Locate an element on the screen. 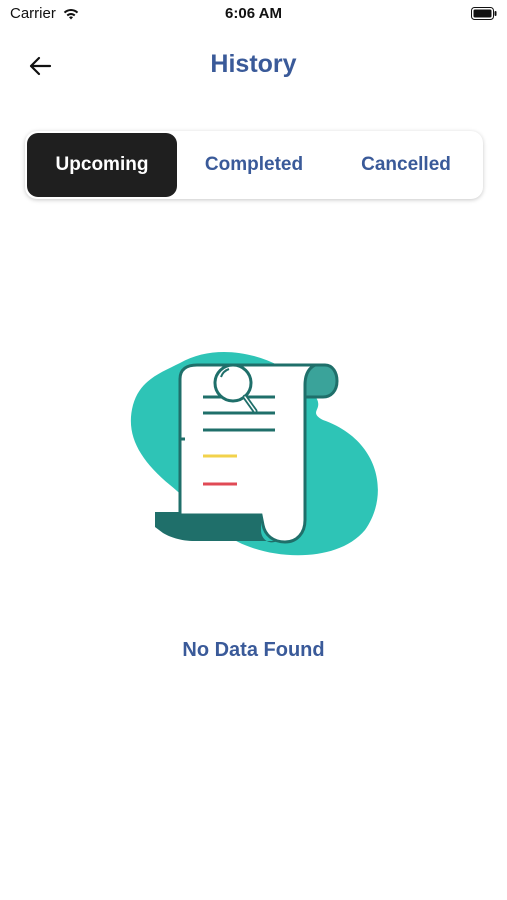  tab-completed: Completed is located at coordinates (254, 165).